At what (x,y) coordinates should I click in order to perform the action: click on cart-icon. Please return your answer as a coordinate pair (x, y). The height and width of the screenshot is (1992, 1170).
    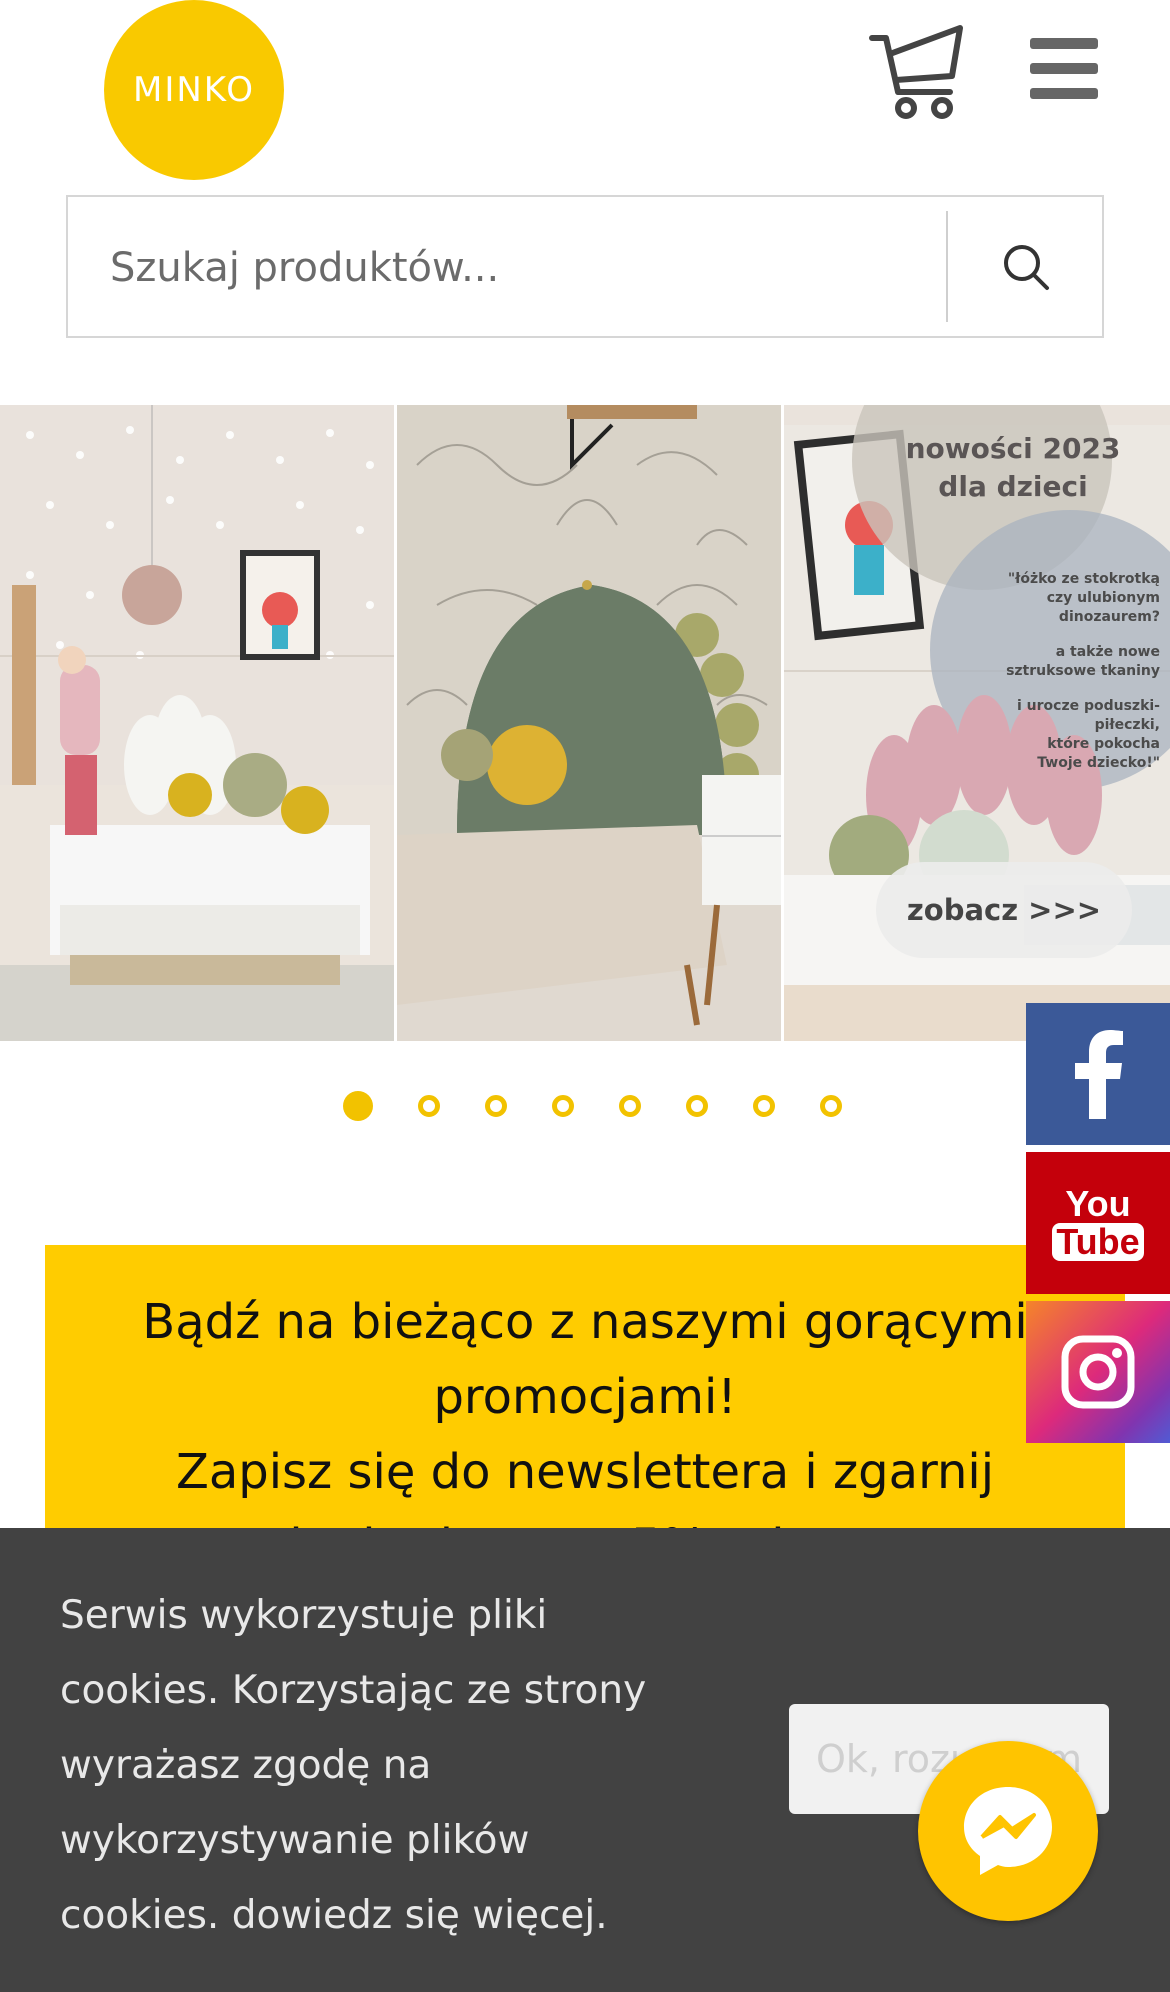
    Looking at the image, I should click on (916, 72).